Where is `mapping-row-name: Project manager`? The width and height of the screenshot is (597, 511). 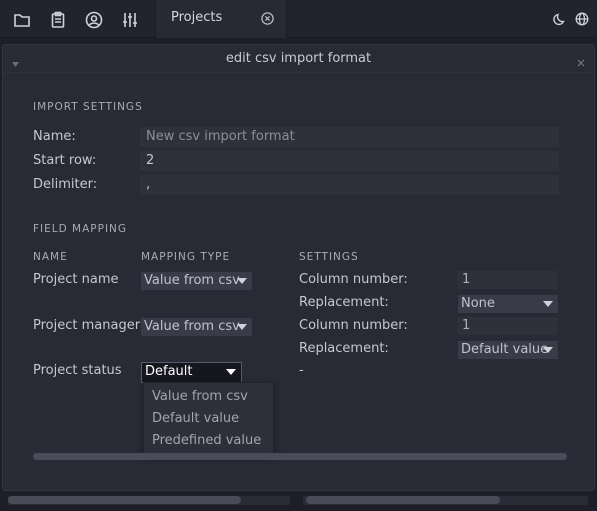
mapping-row-name: Project manager is located at coordinates (87, 325).